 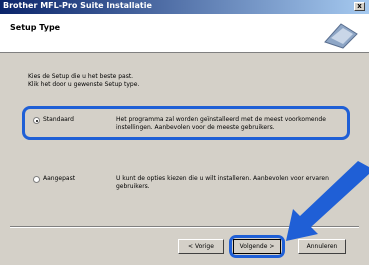 What do you see at coordinates (327, 201) in the screenshot?
I see `pointer-arrow-icon` at bounding box center [327, 201].